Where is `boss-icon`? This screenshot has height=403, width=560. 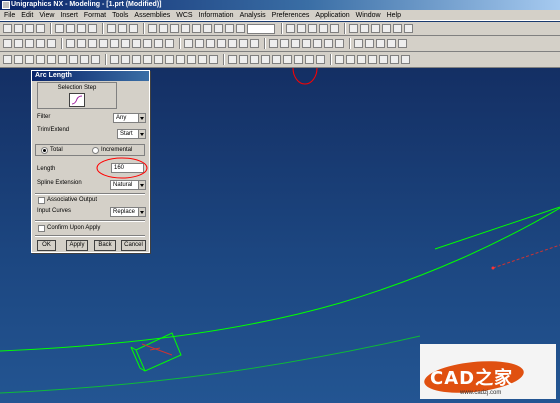 boss-icon is located at coordinates (125, 43).